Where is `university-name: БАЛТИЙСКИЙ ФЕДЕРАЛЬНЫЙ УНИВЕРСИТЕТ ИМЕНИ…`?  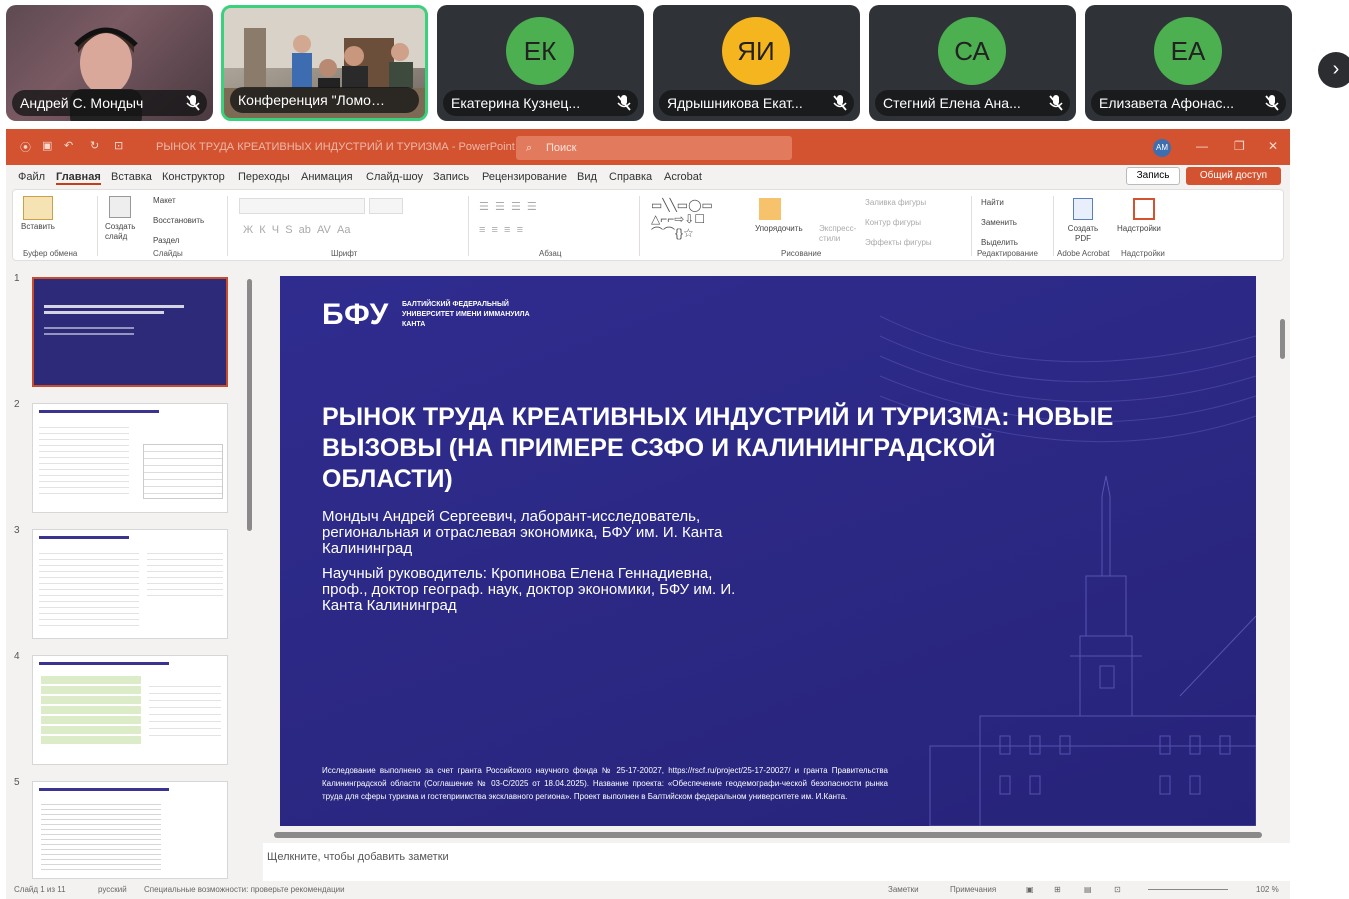 university-name: БАЛТИЙСКИЙ ФЕДЕРАЛЬНЫЙ УНИВЕРСИТЕТ ИМЕНИ… is located at coordinates (466, 314).